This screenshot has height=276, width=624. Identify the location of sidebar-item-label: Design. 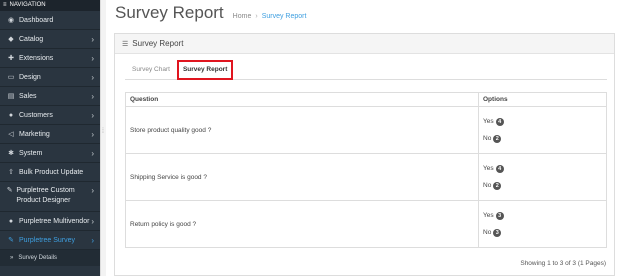
(30, 77).